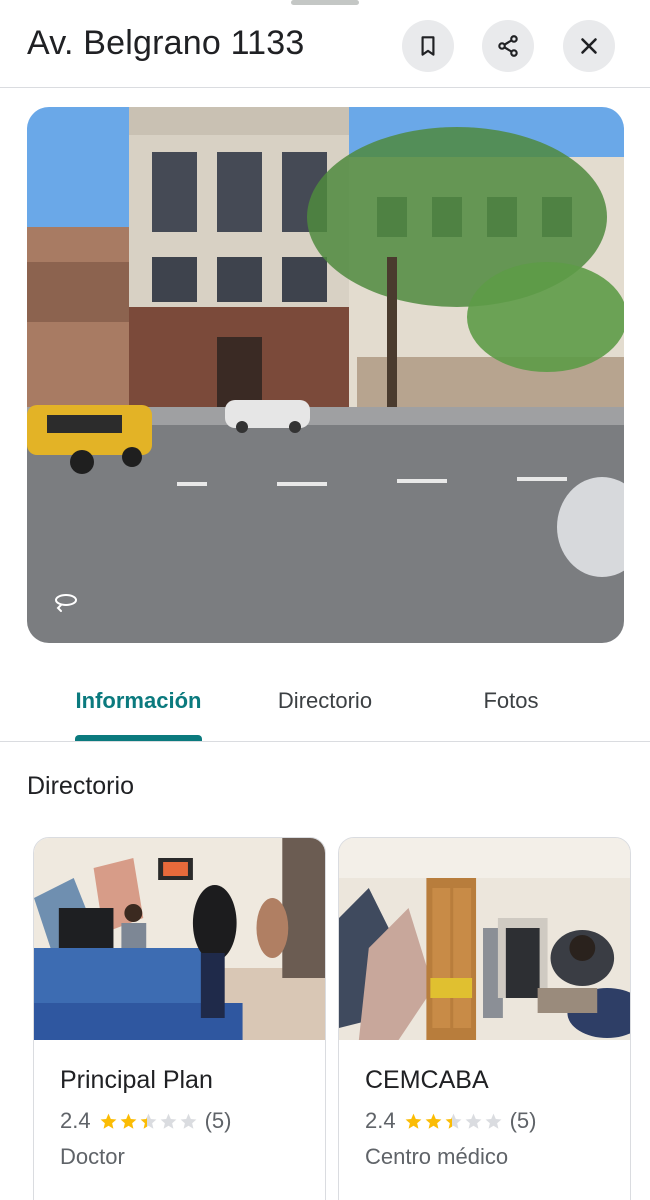 This screenshot has height=1200, width=650. I want to click on place-name: CEMCABA, so click(427, 1080).